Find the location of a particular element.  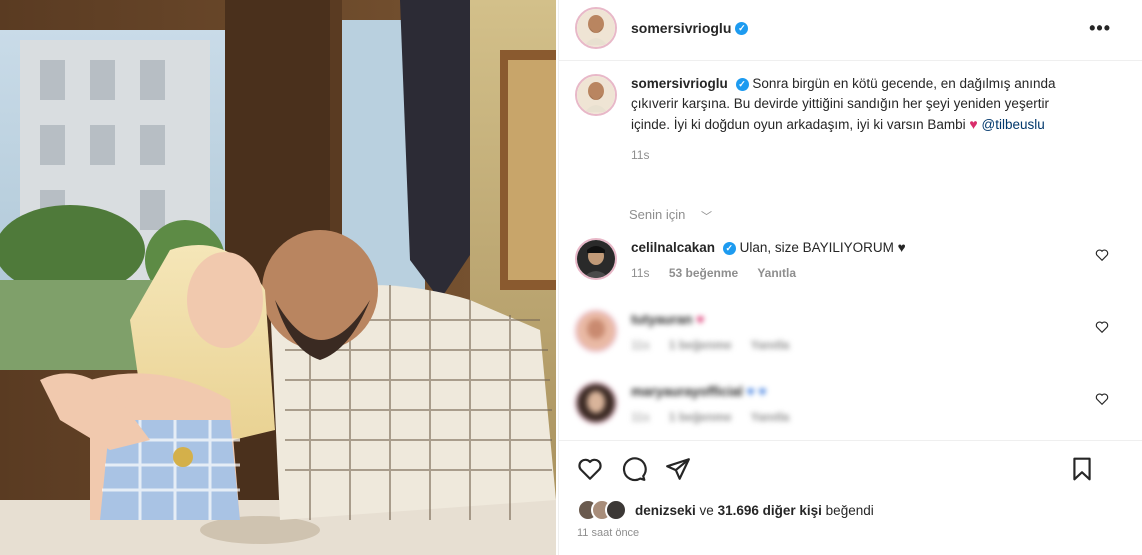

more-options-icon: ••• is located at coordinates (1100, 28).